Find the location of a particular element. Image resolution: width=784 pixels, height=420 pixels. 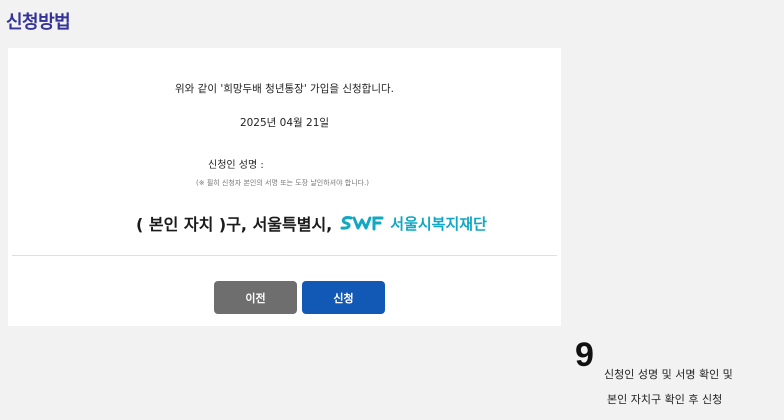

application-date: 2025년 04월 21일 is located at coordinates (284, 123).